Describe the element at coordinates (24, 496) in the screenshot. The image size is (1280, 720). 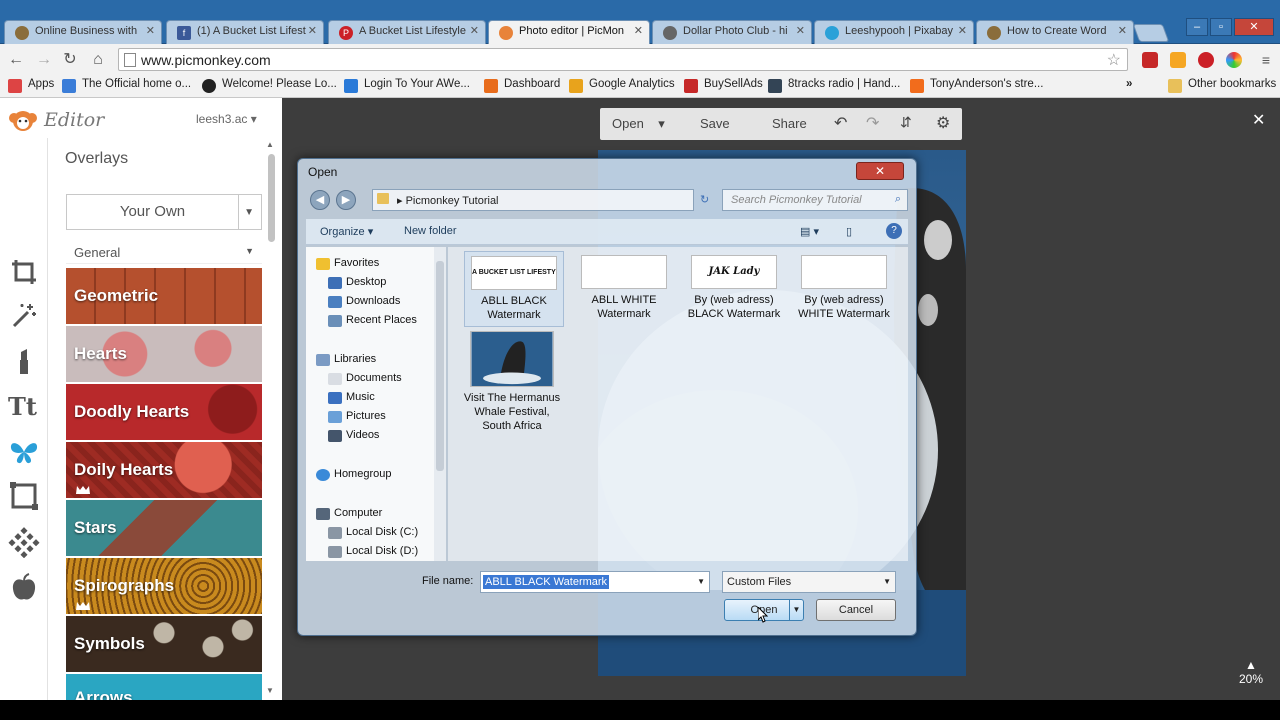
I see `frame-icon` at that location.